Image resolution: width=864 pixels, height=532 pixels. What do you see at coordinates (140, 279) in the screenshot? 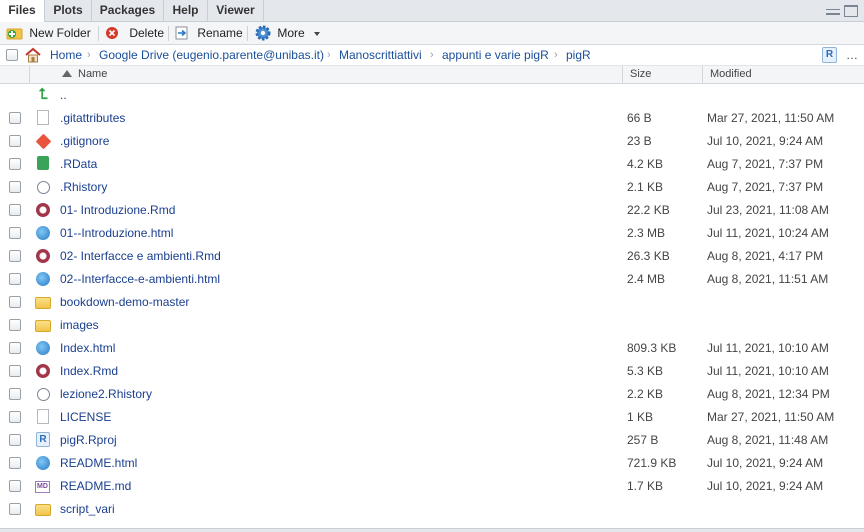
I see `file-name-link: 02--Interfacce-e-ambienti.html` at bounding box center [140, 279].